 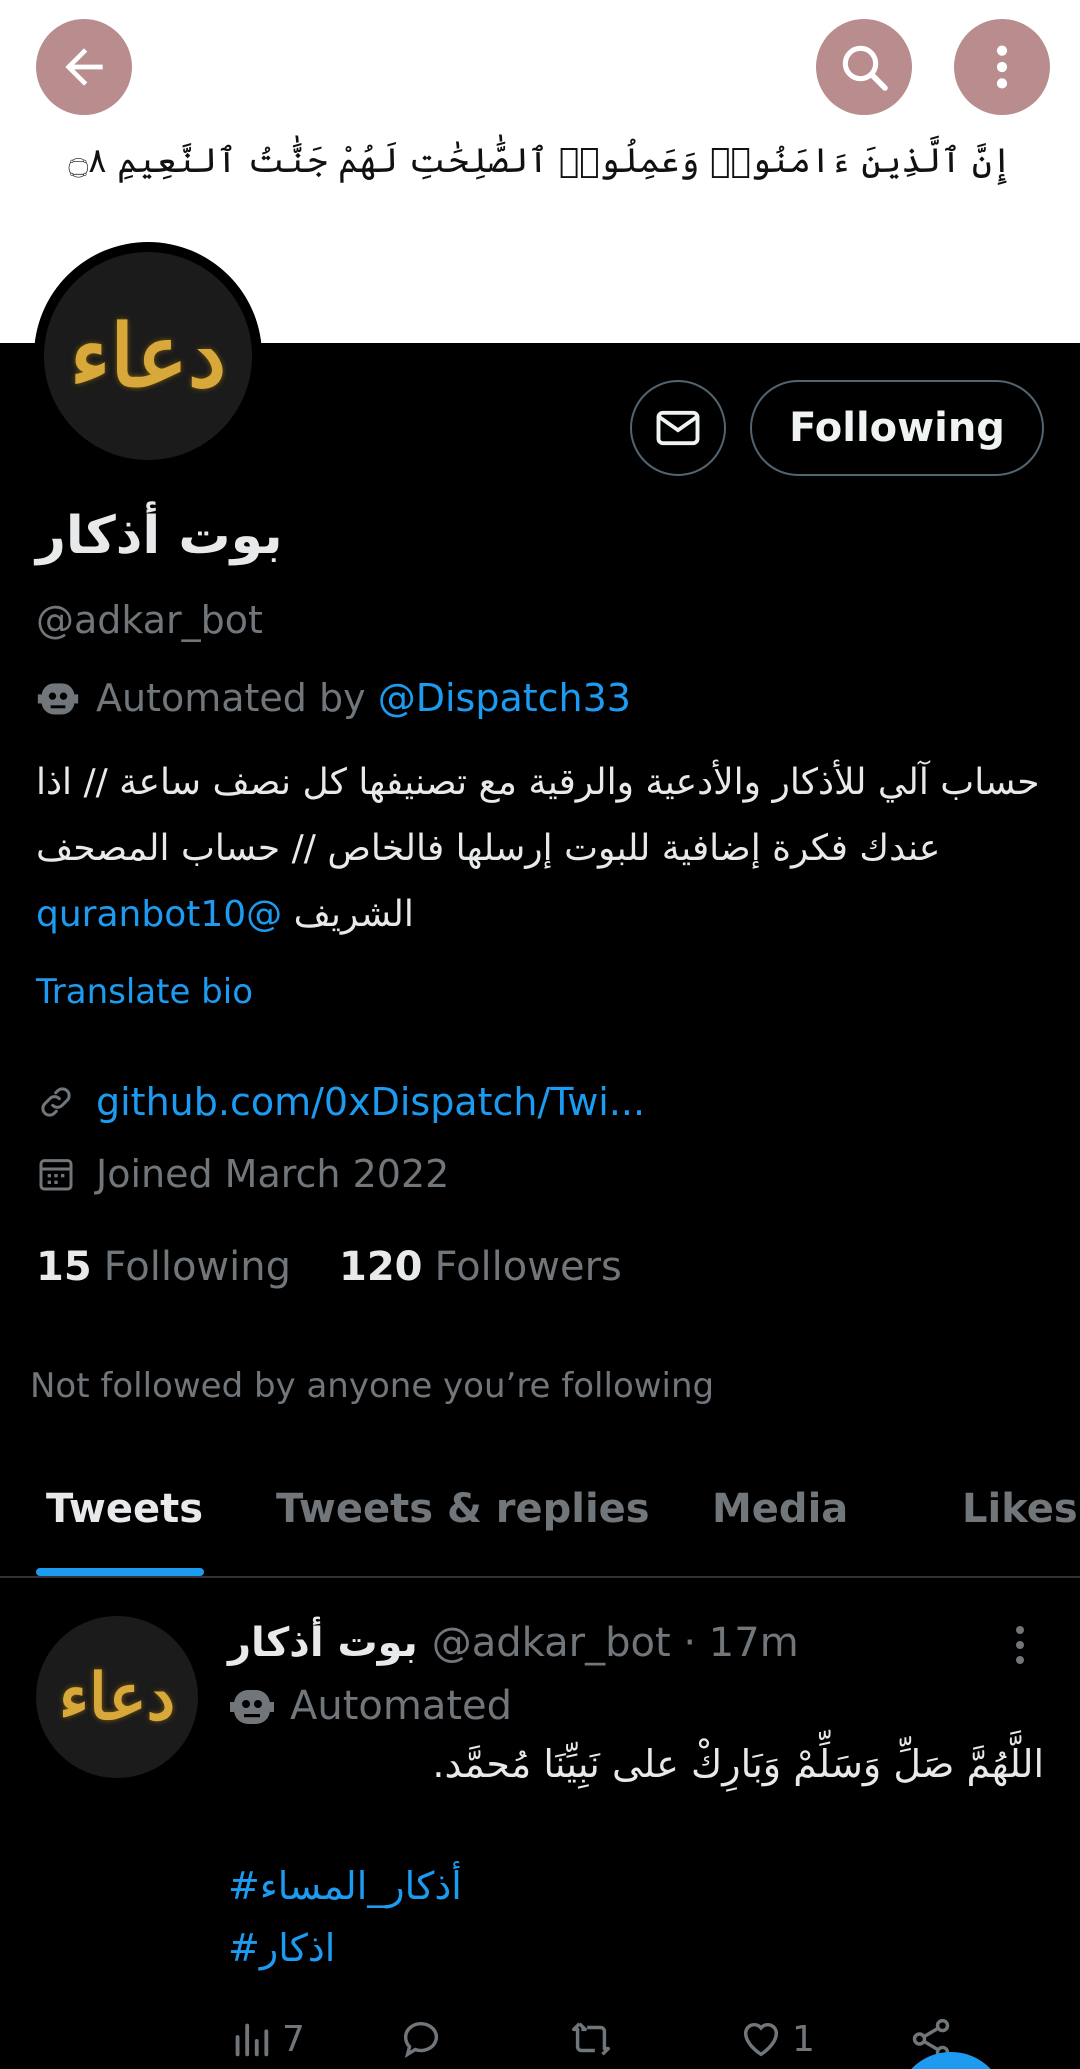 What do you see at coordinates (463, 1509) in the screenshot?
I see `tab-tweets-replies: Tweets & replies` at bounding box center [463, 1509].